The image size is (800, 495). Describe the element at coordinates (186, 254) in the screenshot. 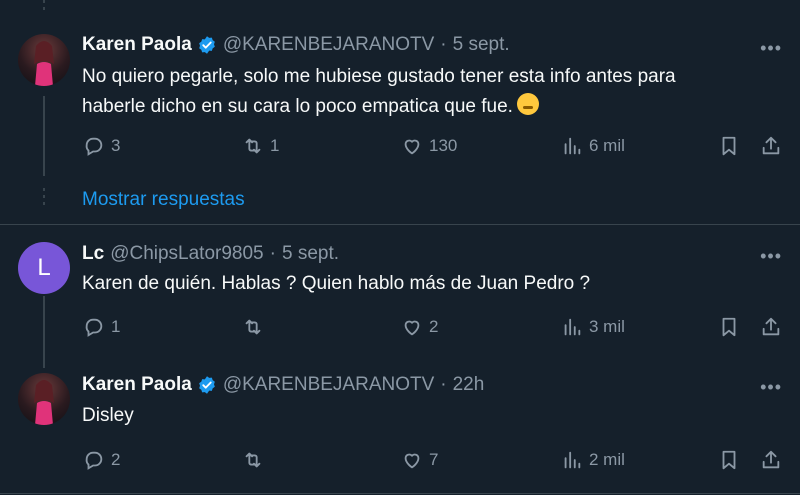

I see `author-handle: @ChipsLator9805` at that location.